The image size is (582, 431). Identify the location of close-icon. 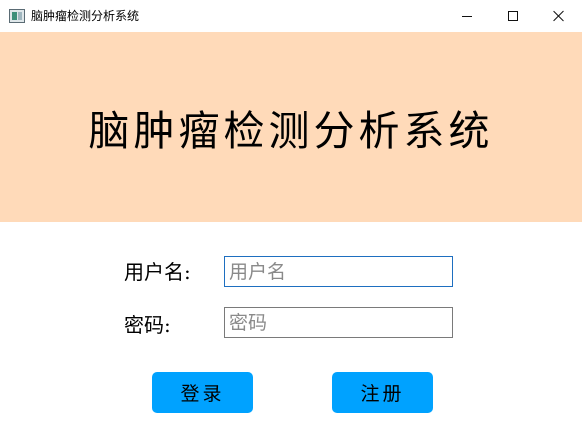
(559, 16).